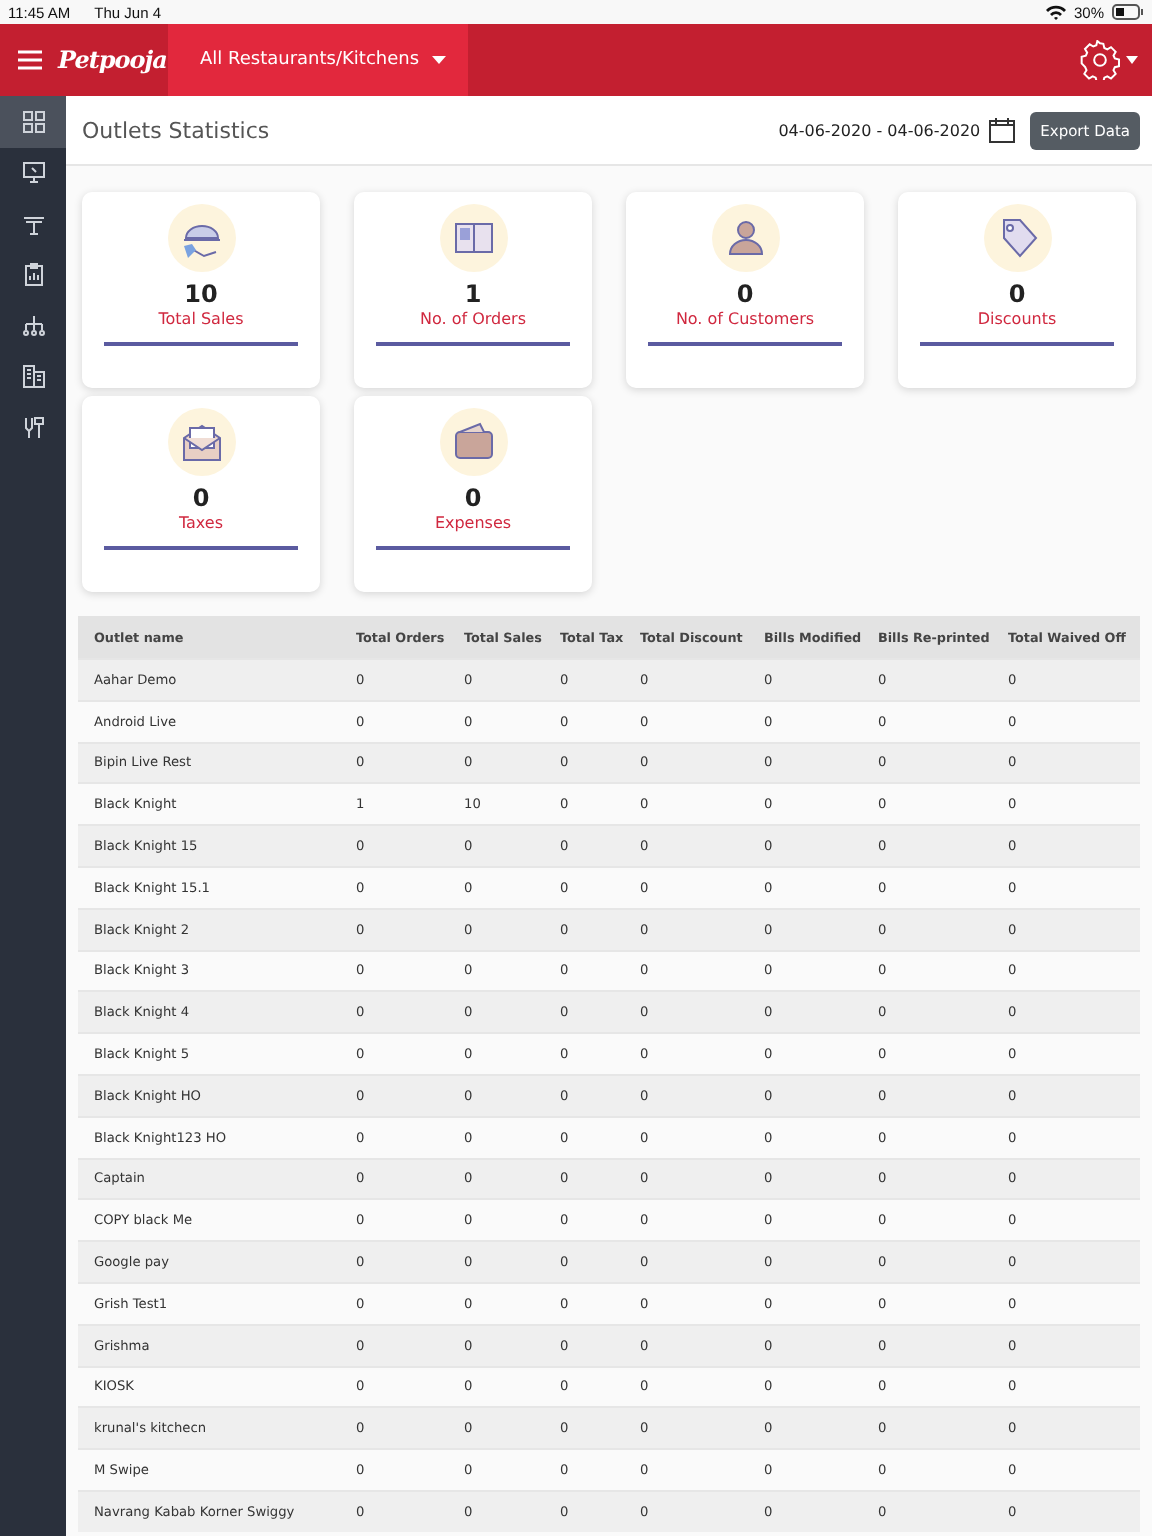 This screenshot has height=1536, width=1152. What do you see at coordinates (1055, 12) in the screenshot?
I see `wifi-icon` at bounding box center [1055, 12].